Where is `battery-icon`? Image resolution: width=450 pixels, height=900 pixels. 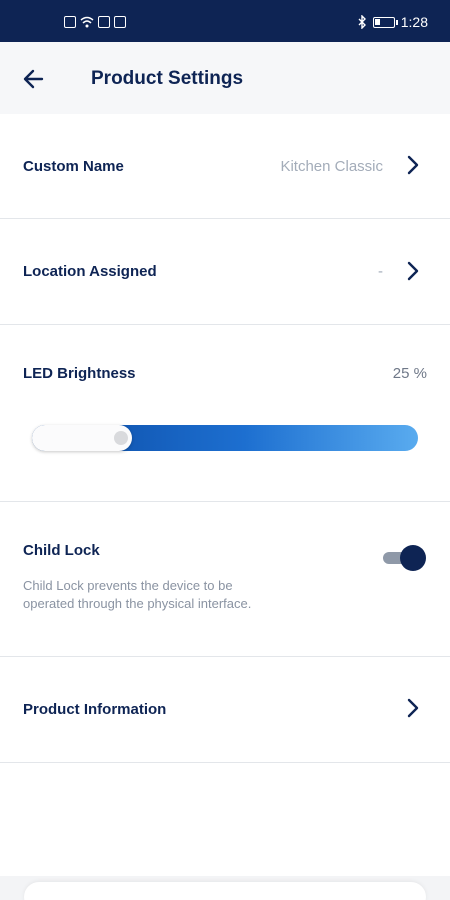
battery-icon is located at coordinates (385, 22).